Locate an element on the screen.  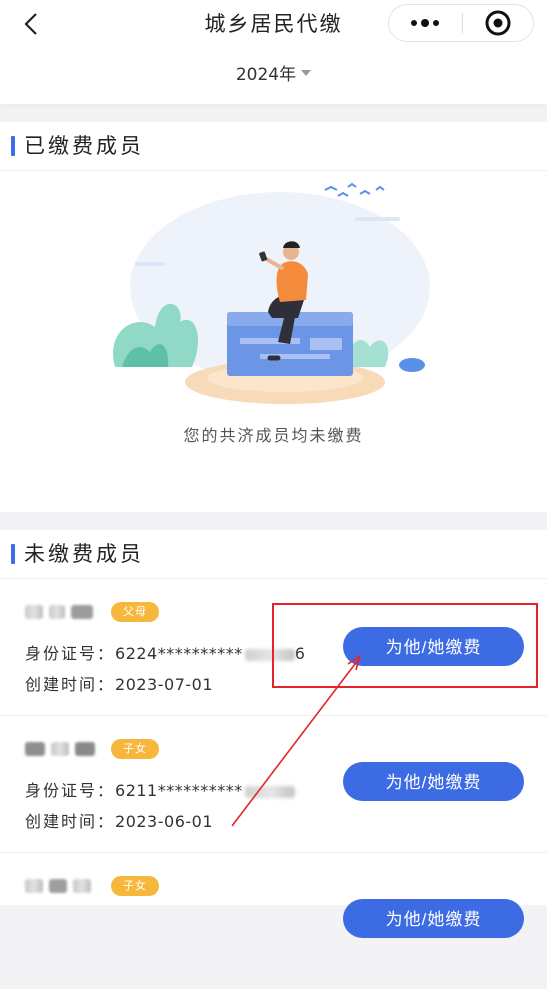
id-number-line: 身份证号：6211********** is located at coordinates (160, 789).